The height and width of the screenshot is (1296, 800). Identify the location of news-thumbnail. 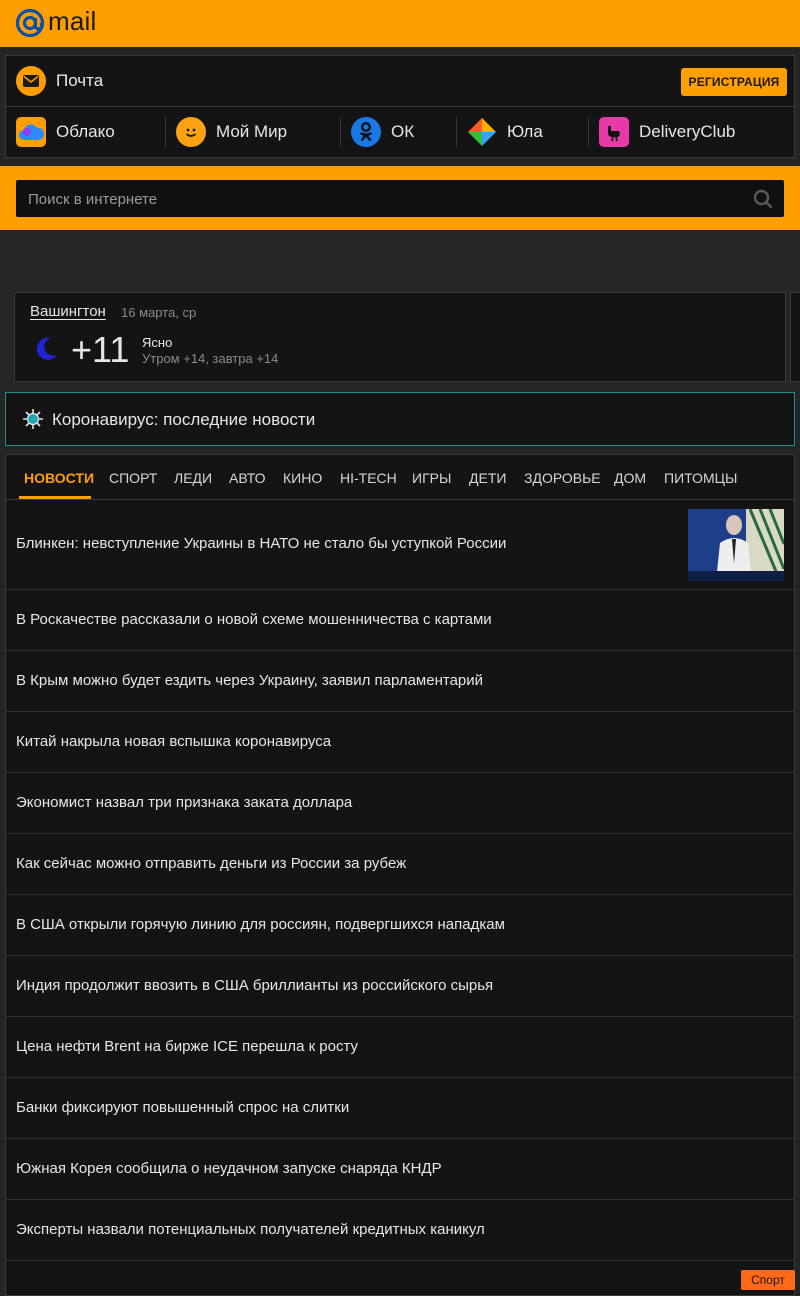
(736, 545).